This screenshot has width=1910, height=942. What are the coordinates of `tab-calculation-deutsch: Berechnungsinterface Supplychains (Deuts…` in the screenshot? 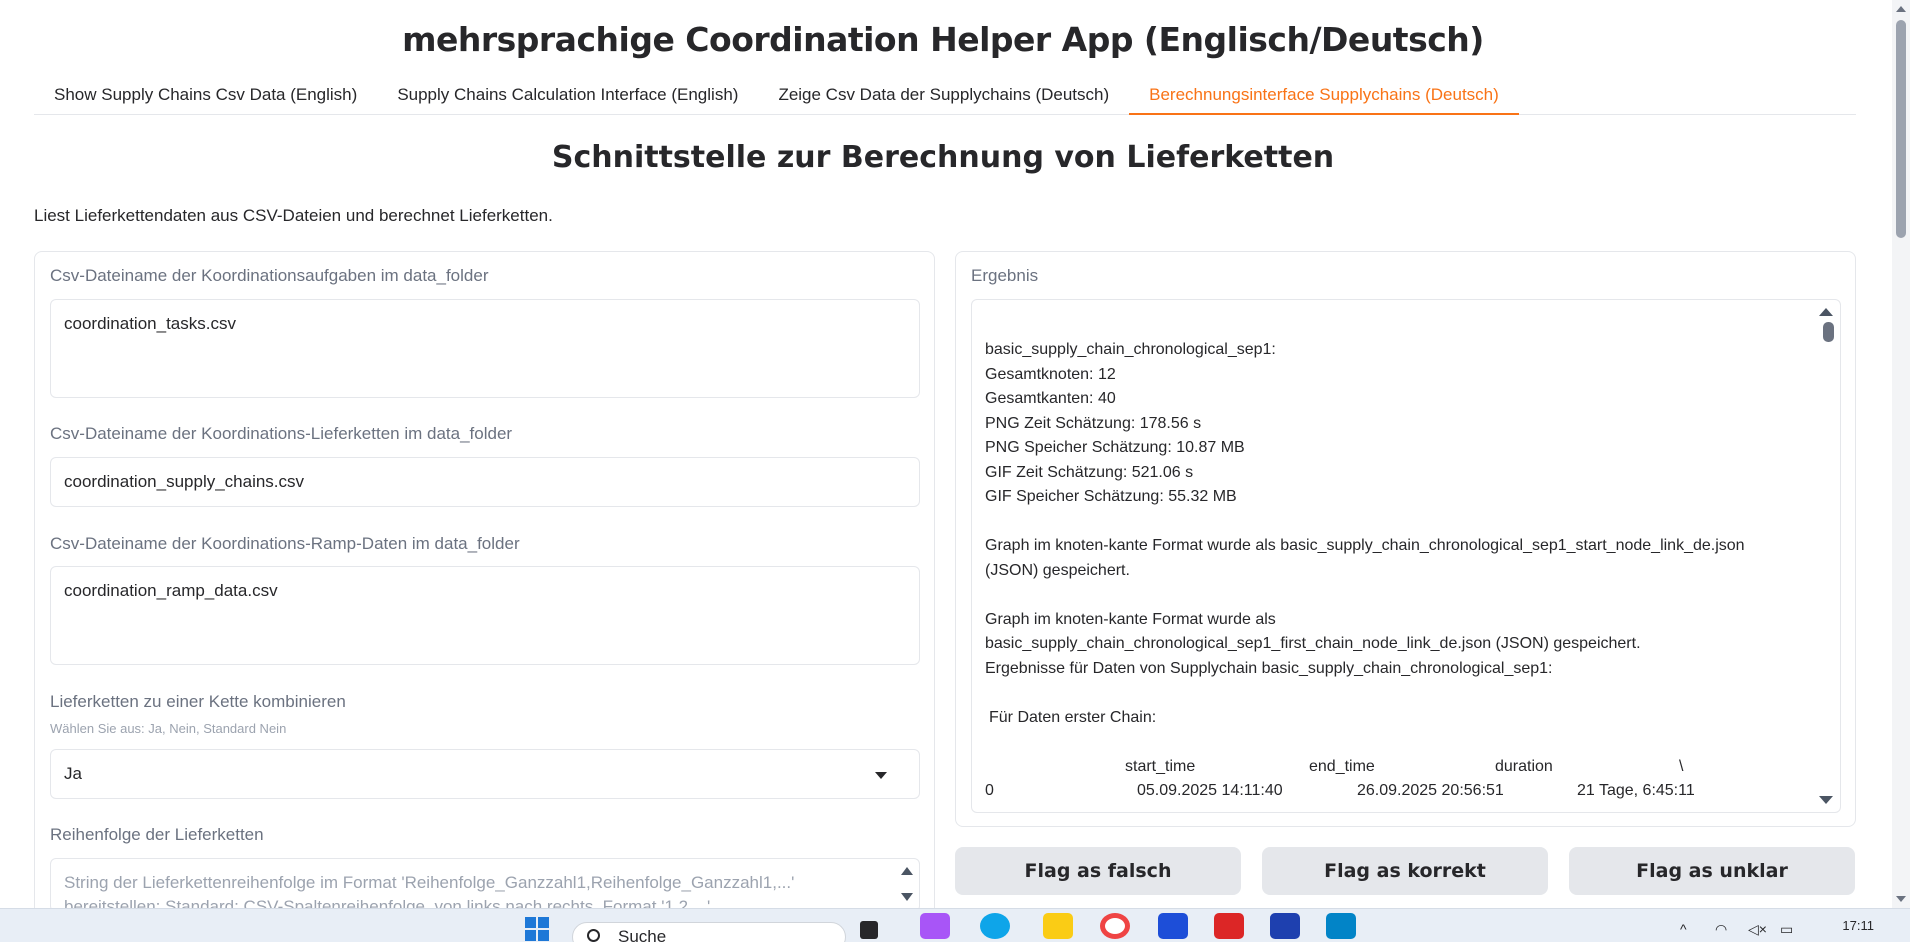 It's located at (1324, 96).